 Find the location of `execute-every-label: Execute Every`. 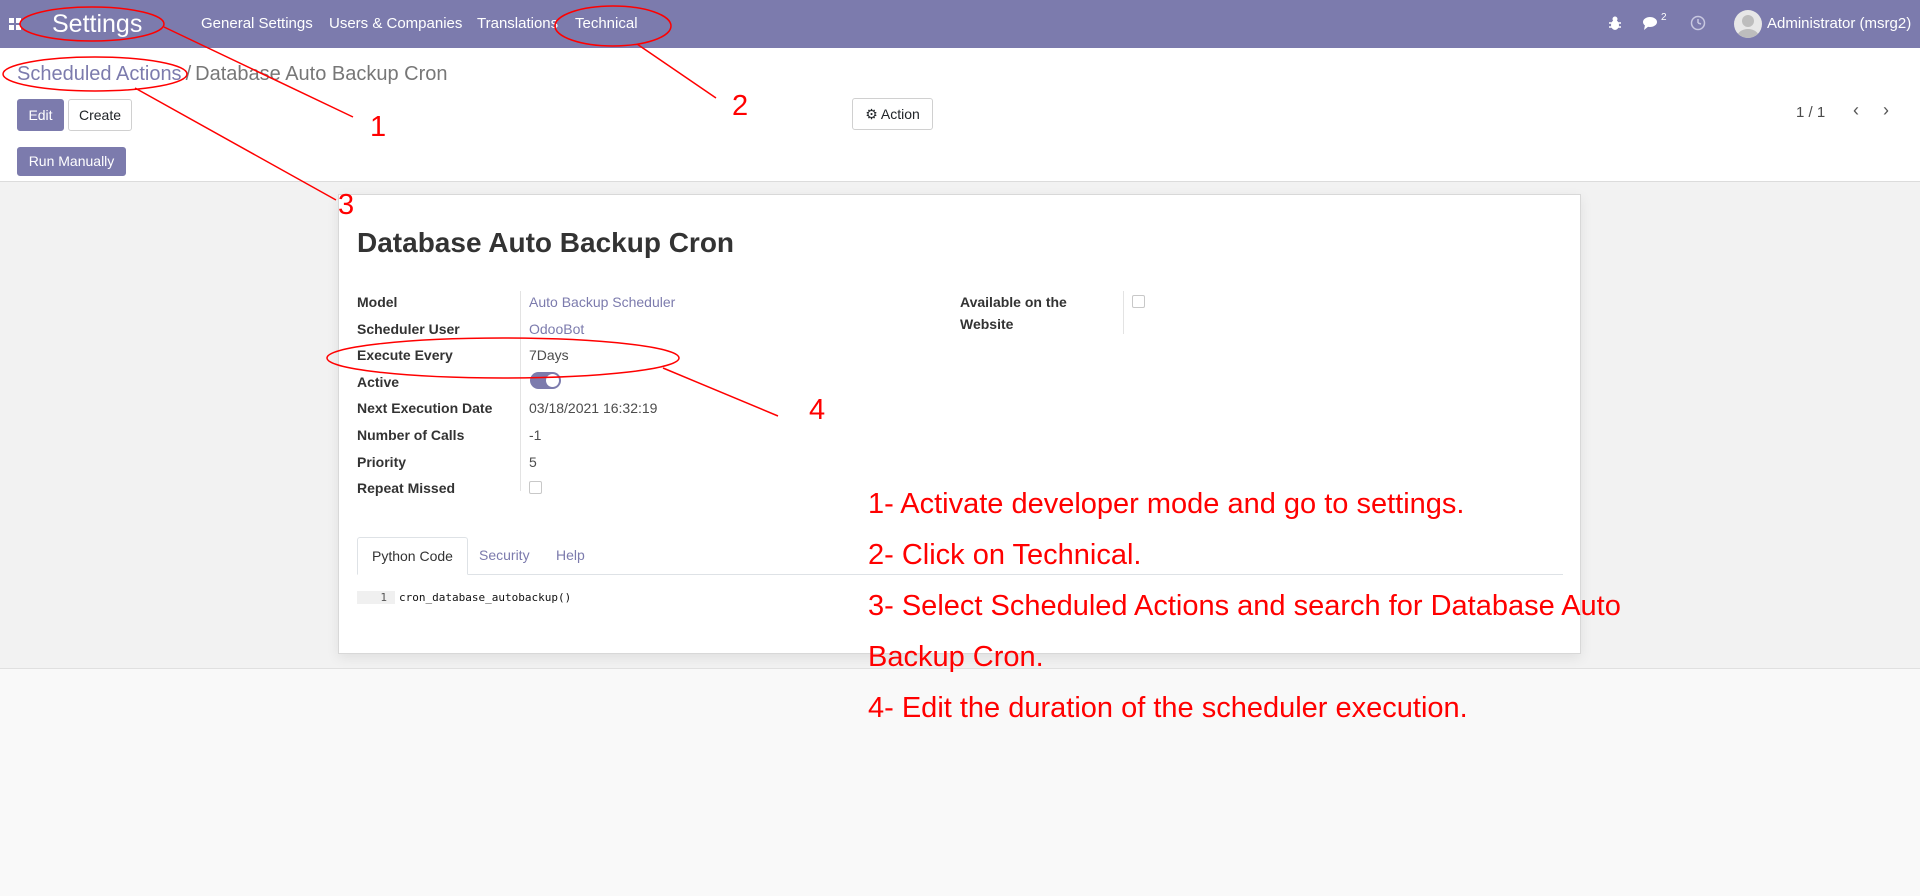

execute-every-label: Execute Every is located at coordinates (405, 355).